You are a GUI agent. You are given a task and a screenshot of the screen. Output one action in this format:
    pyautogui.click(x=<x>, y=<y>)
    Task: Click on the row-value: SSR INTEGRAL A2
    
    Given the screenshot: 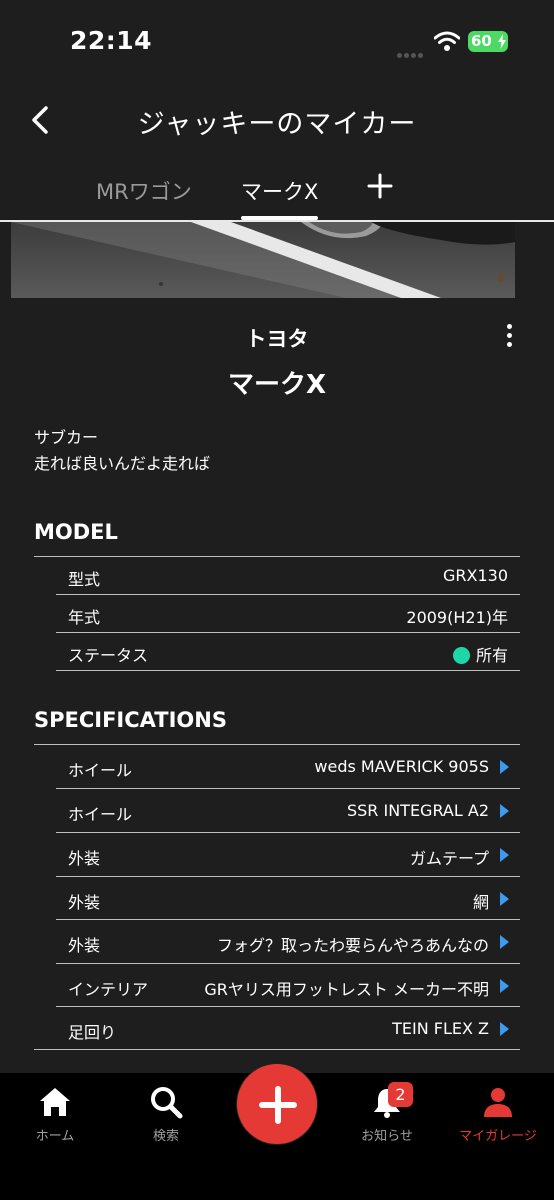 What is the action you would take?
    pyautogui.click(x=417, y=810)
    